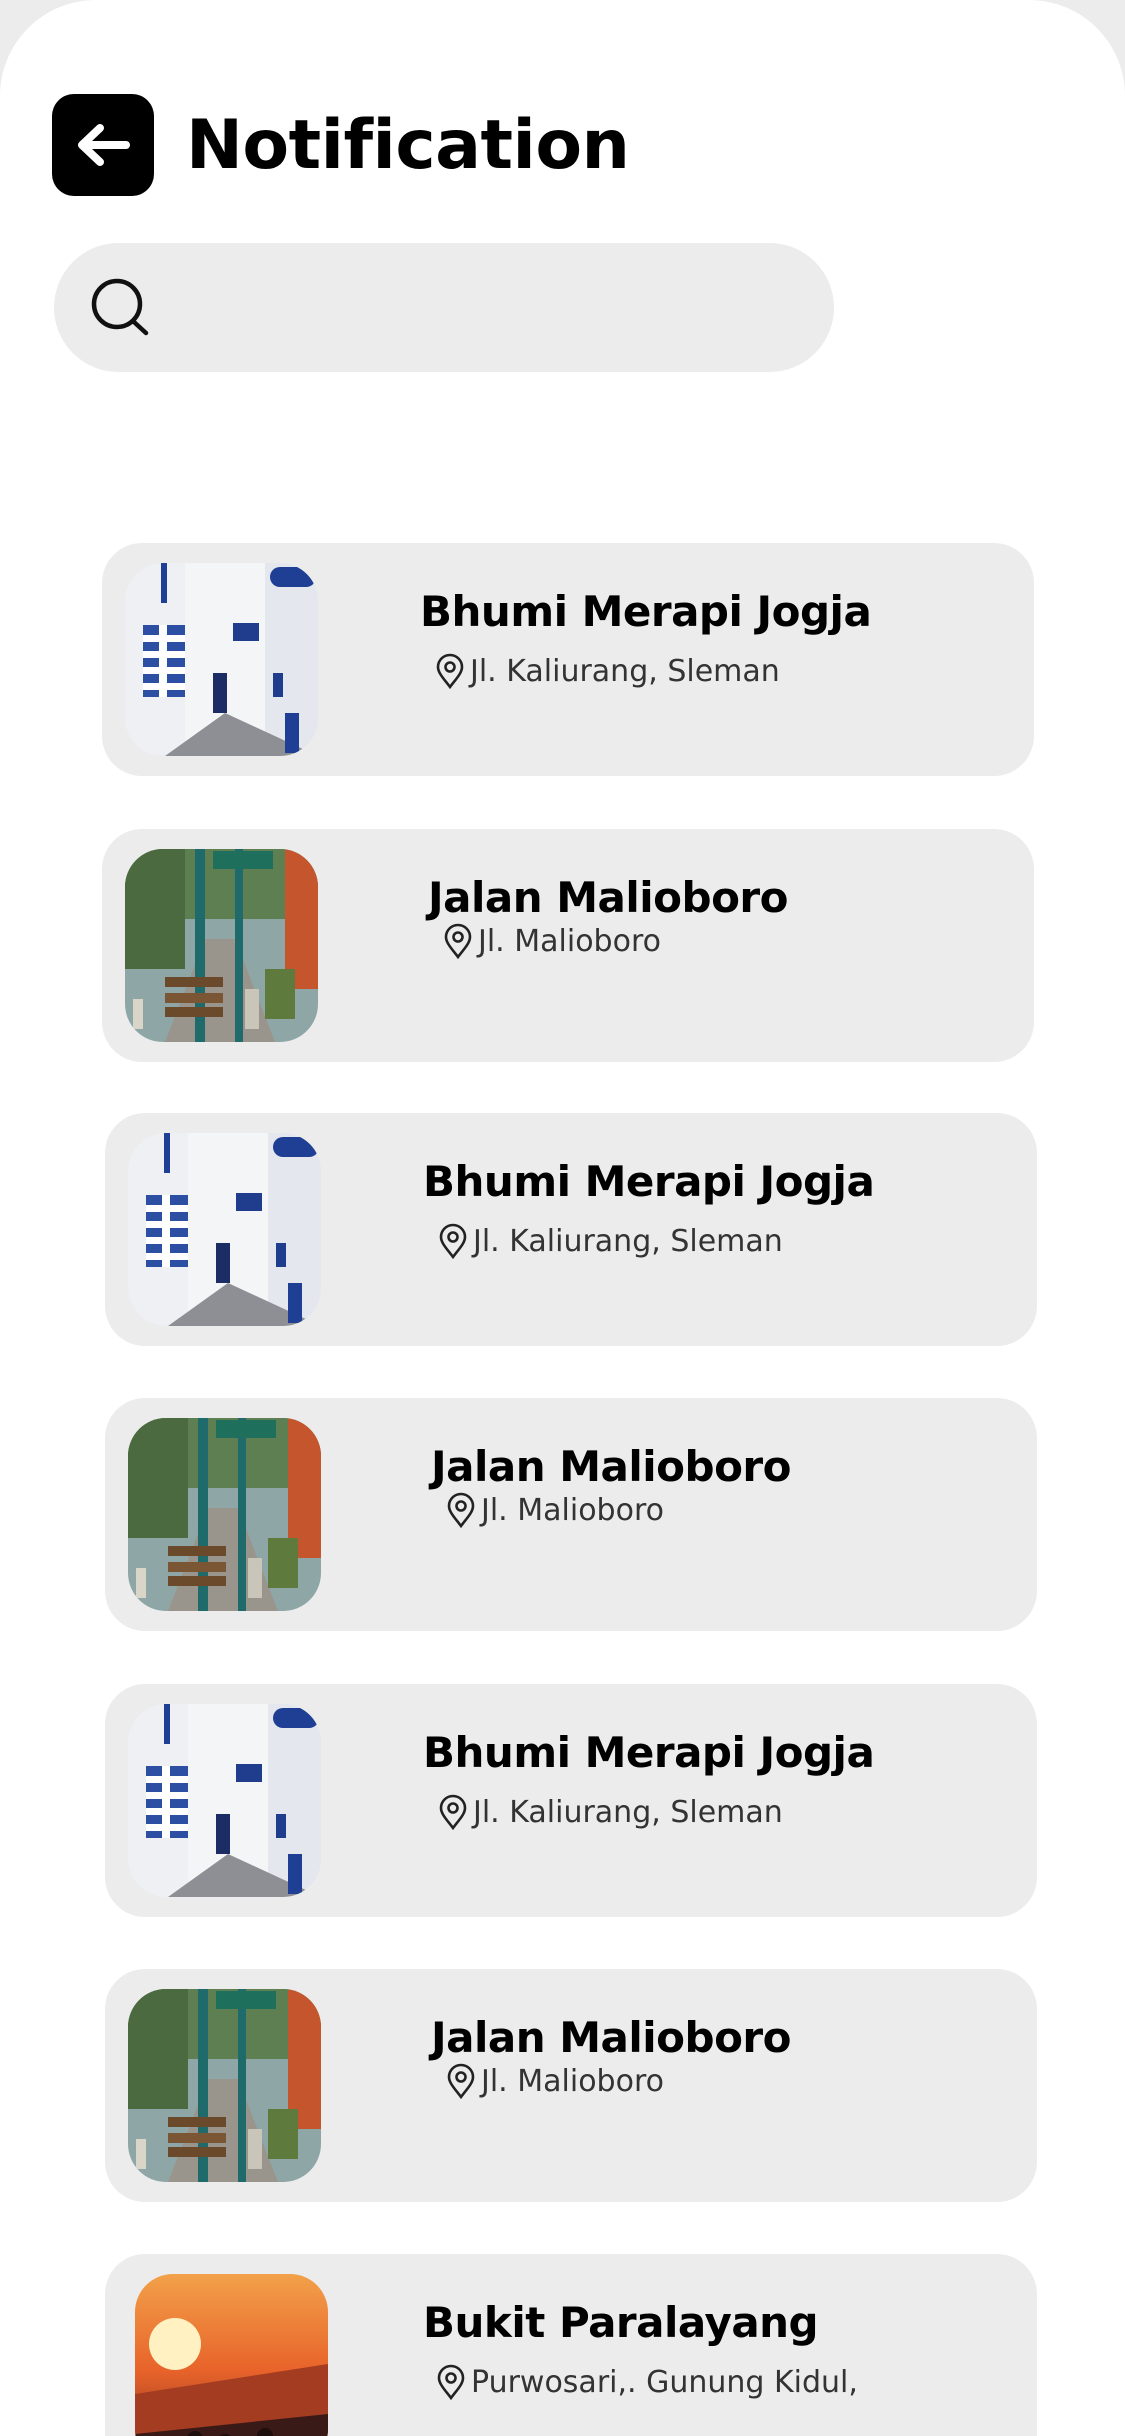 Image resolution: width=1125 pixels, height=2436 pixels. I want to click on arrow-left-icon, so click(104, 145).